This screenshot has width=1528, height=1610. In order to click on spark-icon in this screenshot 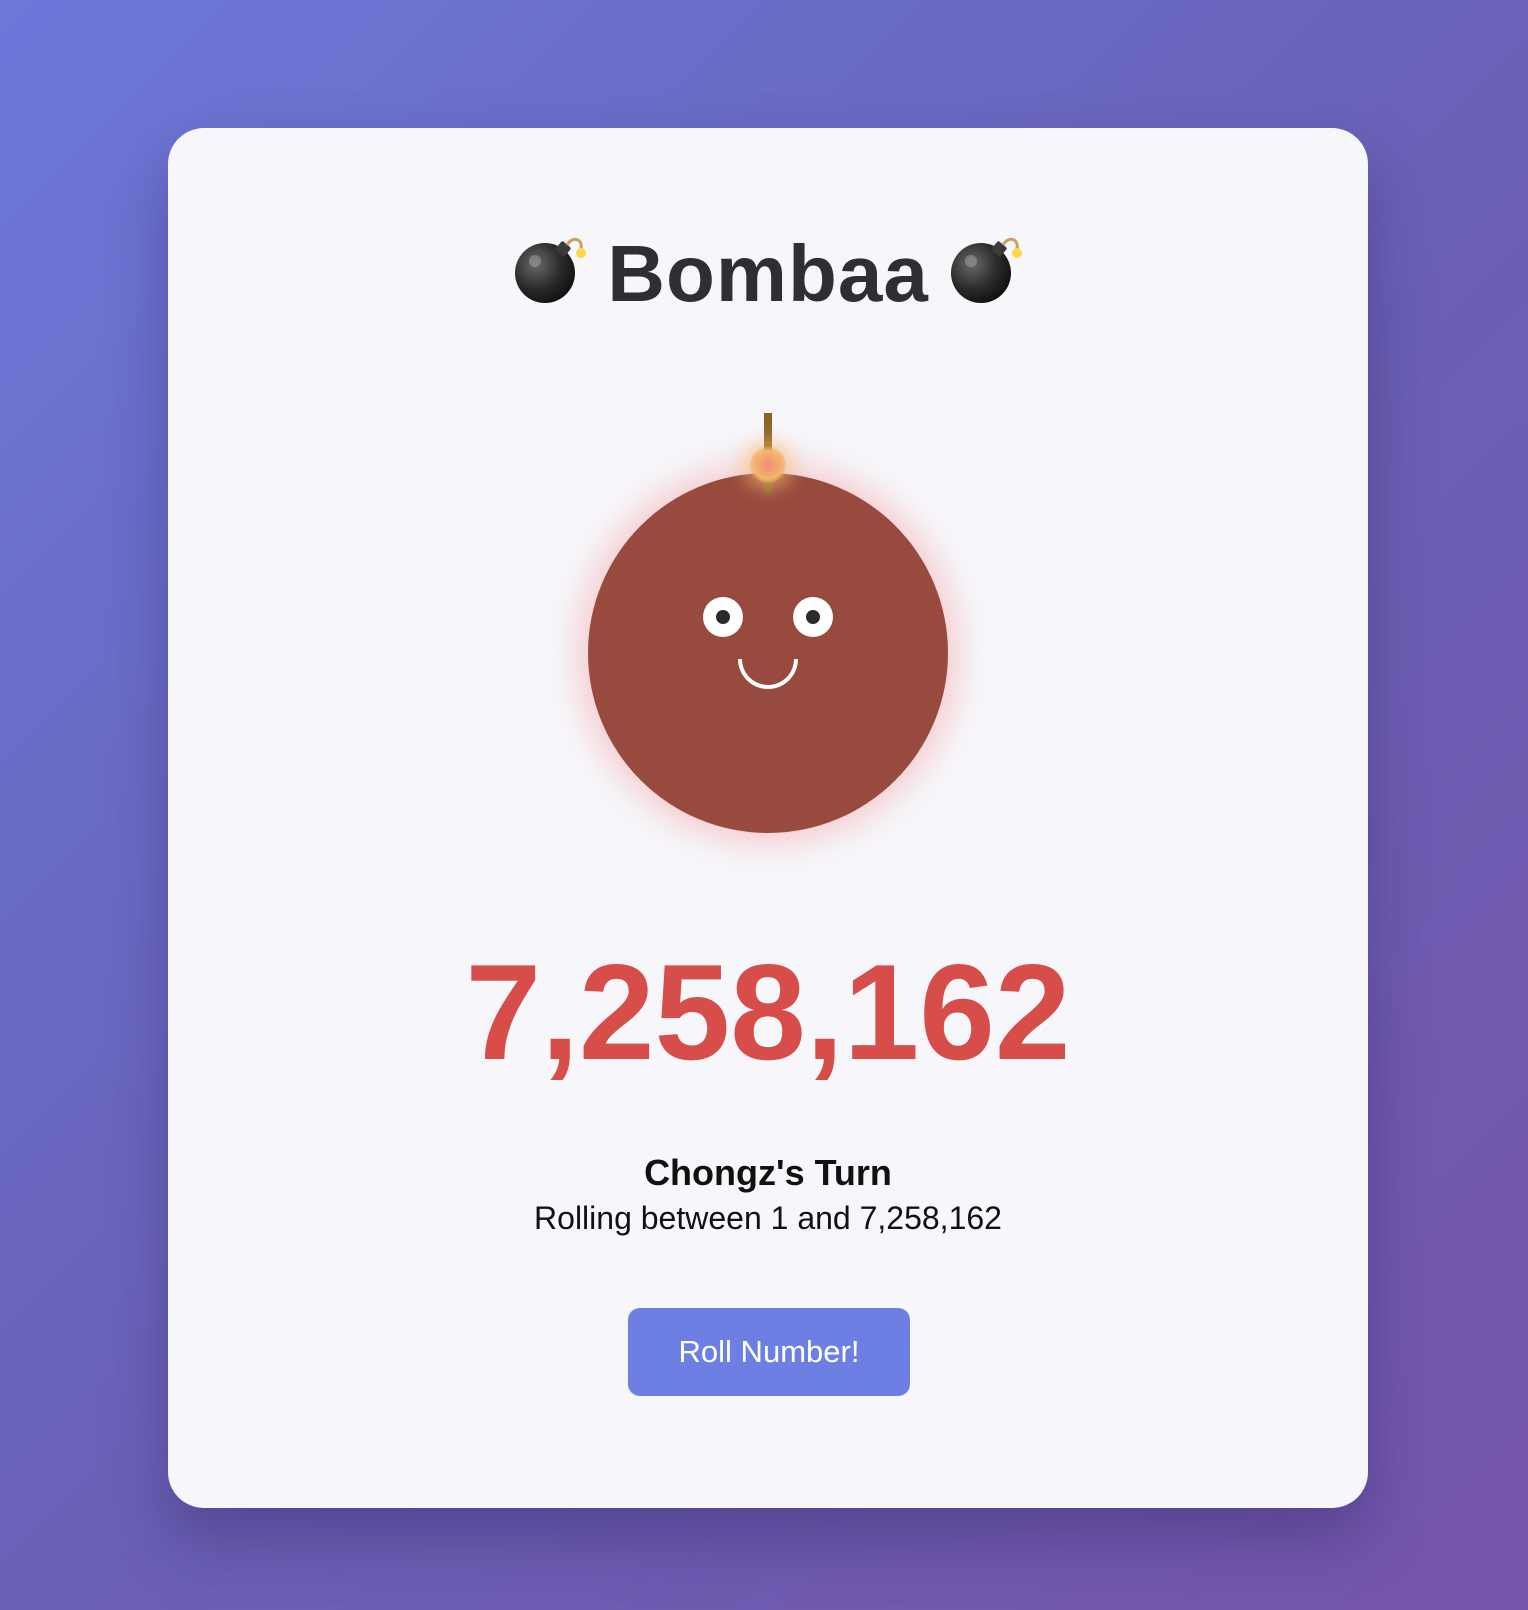, I will do `click(768, 465)`.